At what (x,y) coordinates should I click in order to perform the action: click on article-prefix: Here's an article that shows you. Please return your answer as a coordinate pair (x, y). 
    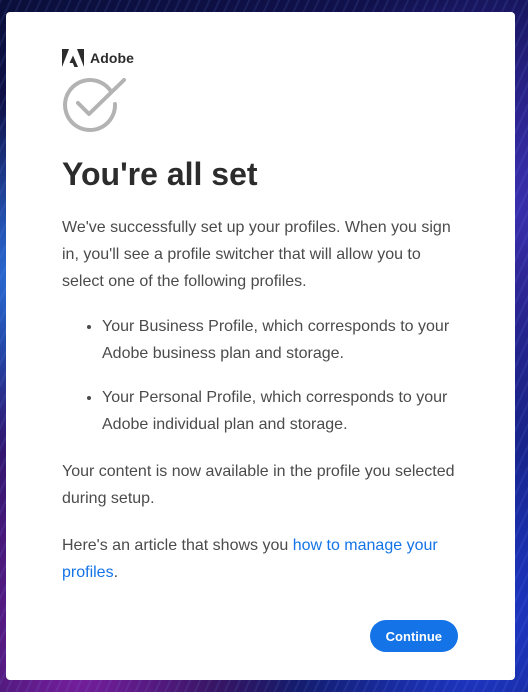
    Looking at the image, I should click on (177, 545).